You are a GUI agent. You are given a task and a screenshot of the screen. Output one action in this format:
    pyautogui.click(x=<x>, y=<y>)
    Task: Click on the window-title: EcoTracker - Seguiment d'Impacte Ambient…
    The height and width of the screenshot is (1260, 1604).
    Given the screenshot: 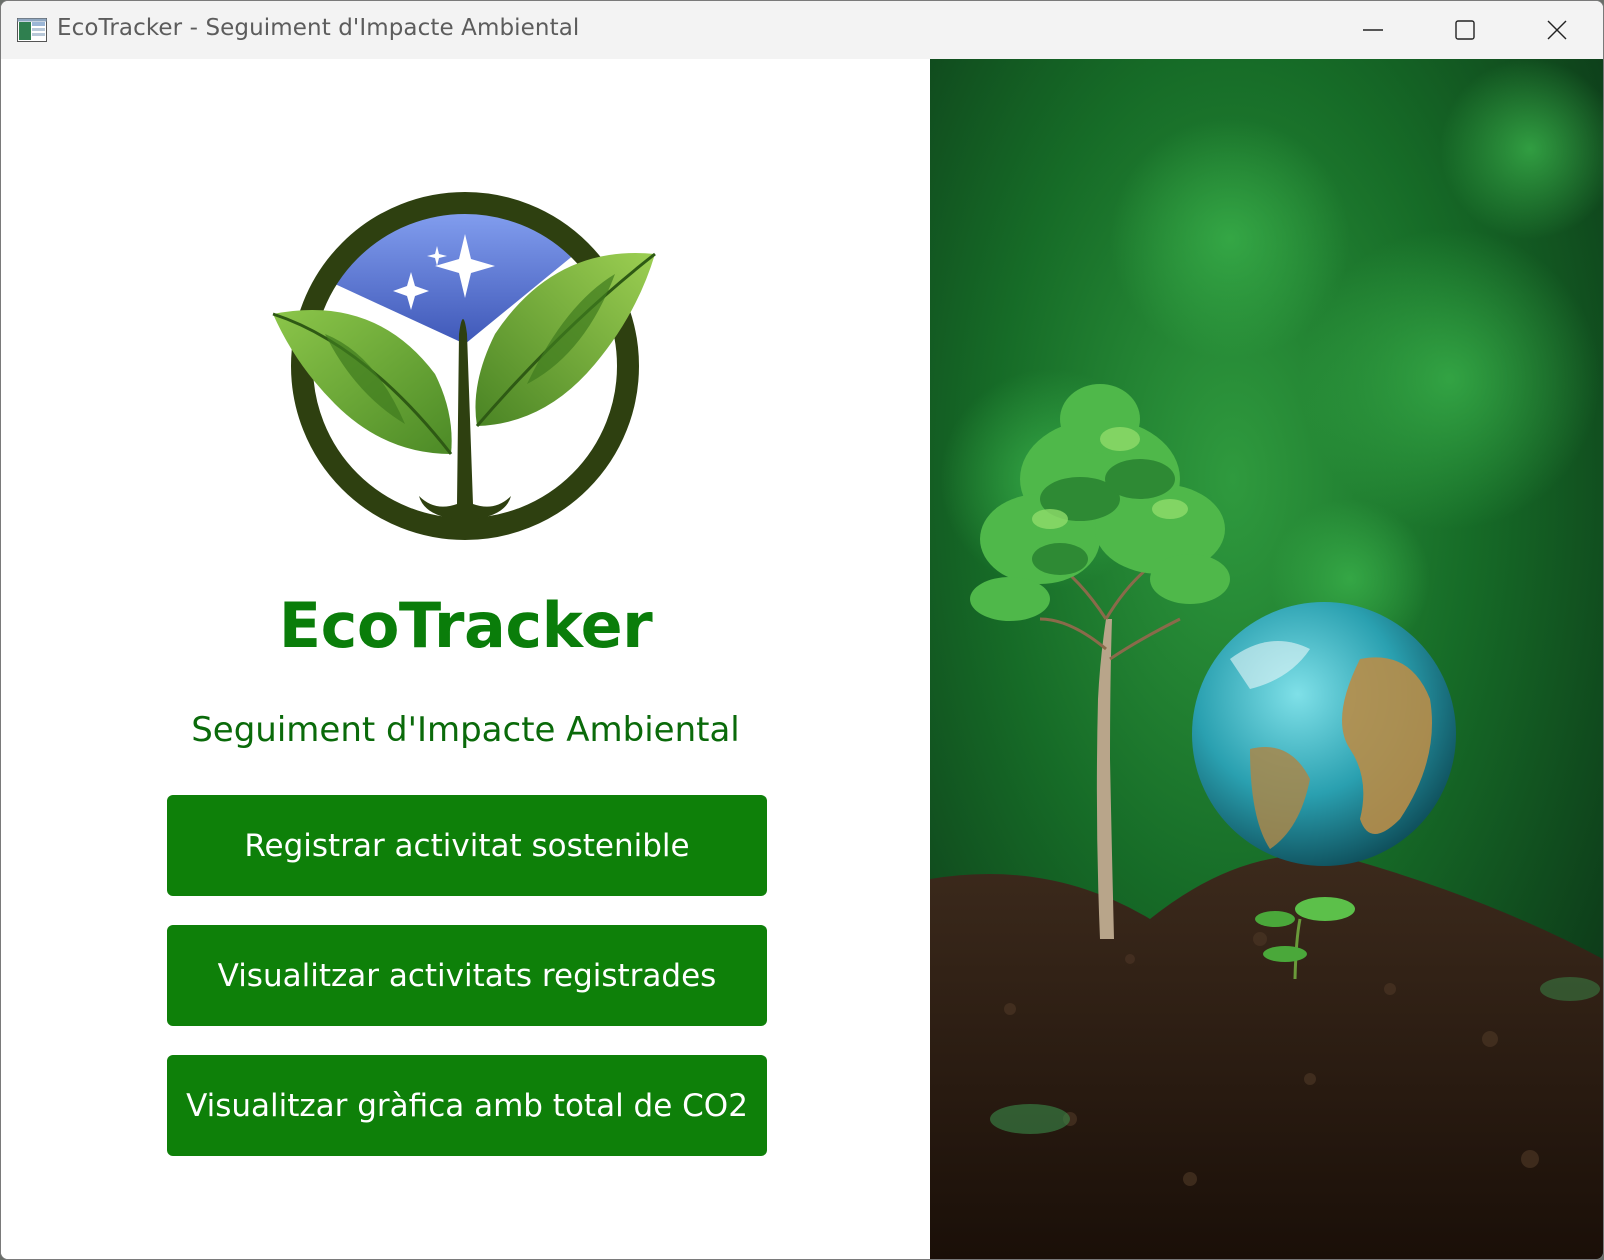 What is the action you would take?
    pyautogui.click(x=318, y=28)
    